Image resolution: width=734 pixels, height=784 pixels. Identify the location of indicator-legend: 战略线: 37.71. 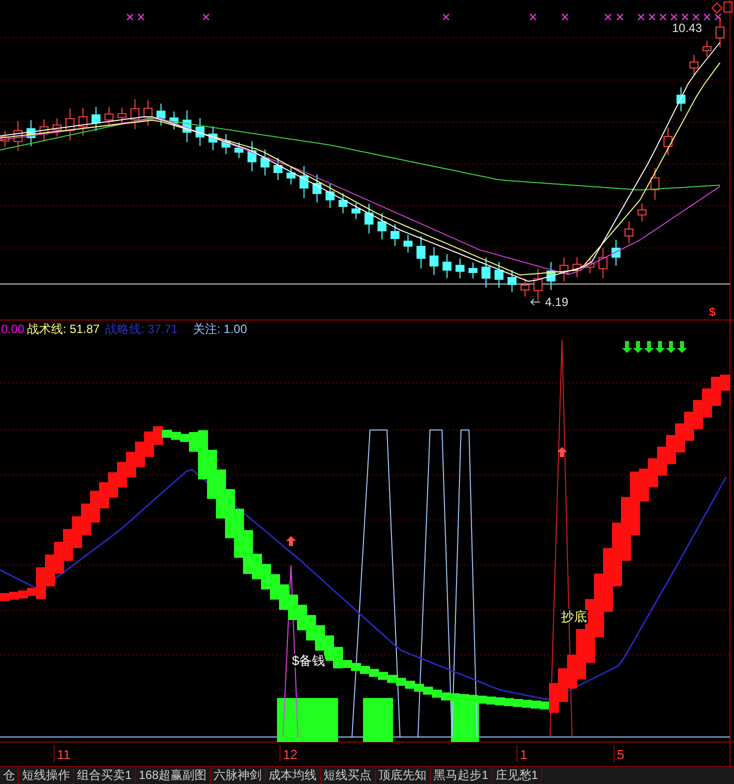
(141, 329).